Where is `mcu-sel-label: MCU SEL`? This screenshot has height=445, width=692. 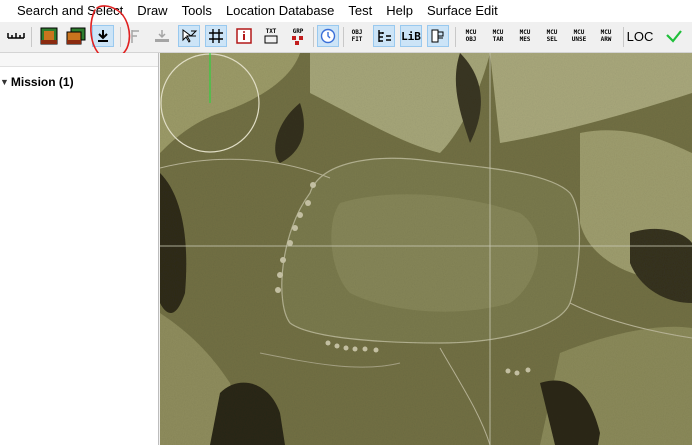
mcu-sel-label: MCU SEL is located at coordinates (552, 36).